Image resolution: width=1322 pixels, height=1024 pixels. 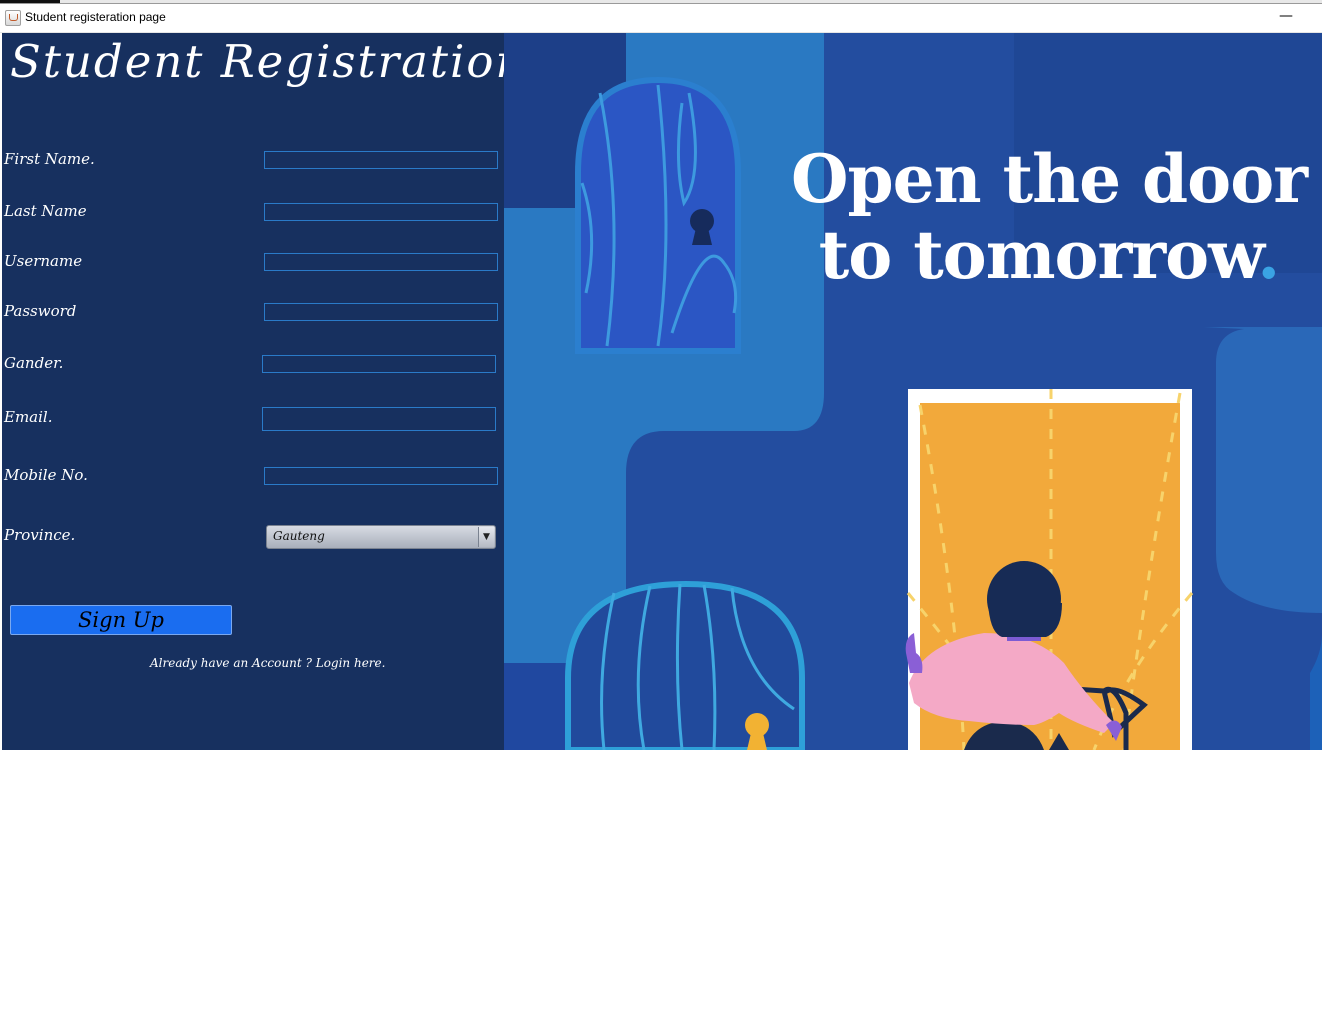 I want to click on headline-line-1: Open the door, so click(x=1049, y=179).